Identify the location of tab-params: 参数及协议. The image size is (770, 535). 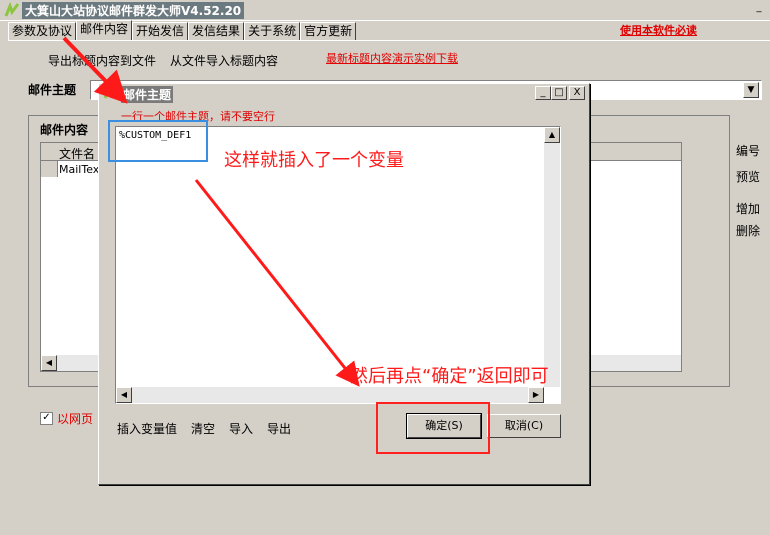
(42, 31).